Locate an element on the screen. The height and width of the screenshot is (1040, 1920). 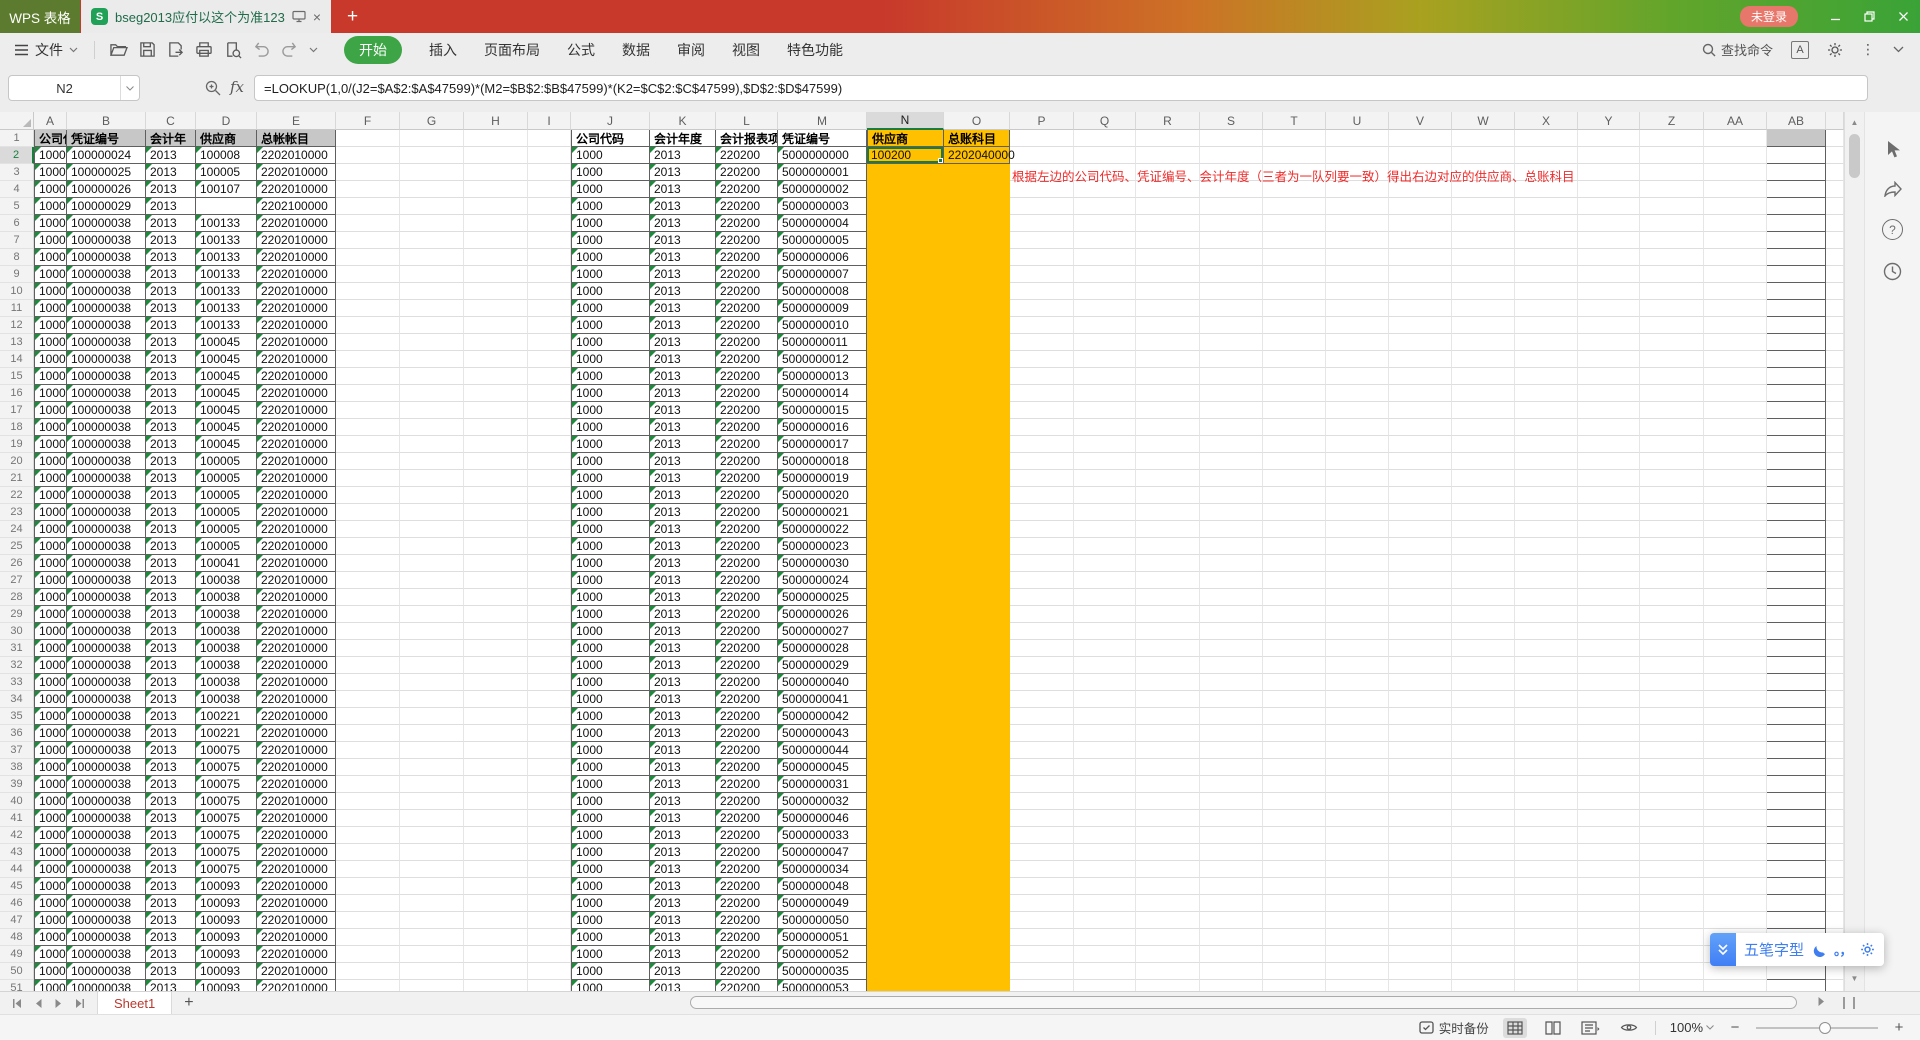
cell-Y2 is located at coordinates (1609, 155).